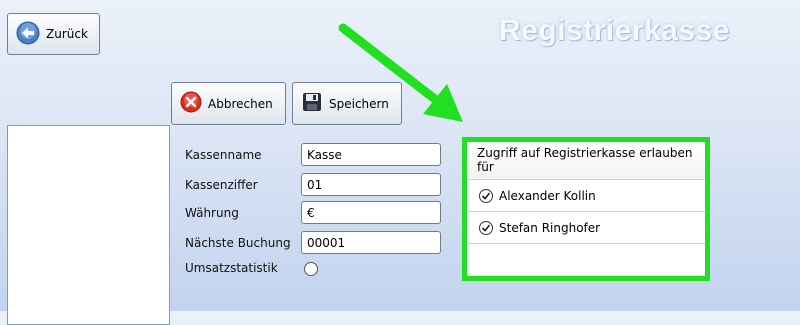 This screenshot has width=800, height=325. Describe the element at coordinates (547, 195) in the screenshot. I see `access-user-name: Alexander Kollin` at that location.